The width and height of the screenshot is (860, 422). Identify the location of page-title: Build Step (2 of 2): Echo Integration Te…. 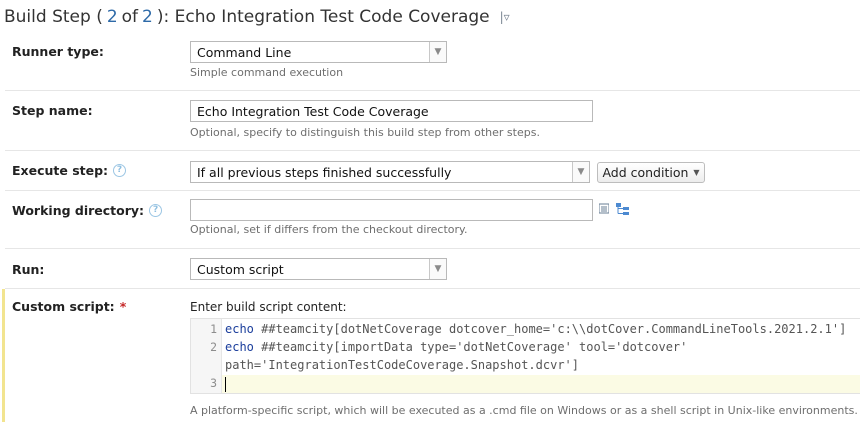
(257, 17).